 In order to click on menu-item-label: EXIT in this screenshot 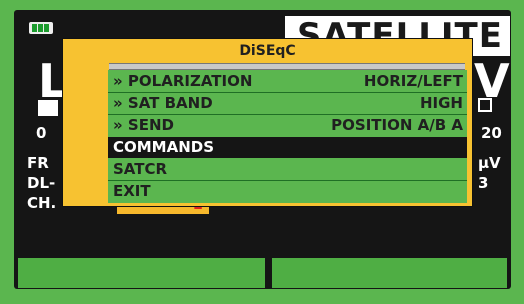, I will do `click(132, 191)`.